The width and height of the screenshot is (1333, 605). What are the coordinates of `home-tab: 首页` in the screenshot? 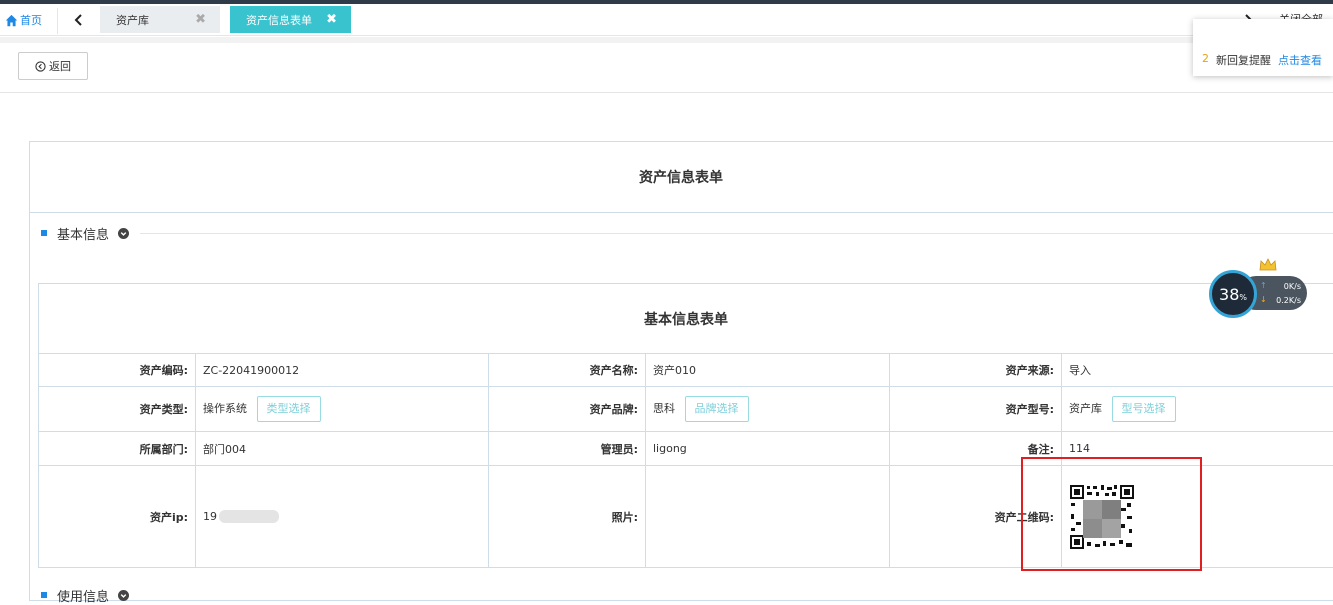 It's located at (23, 20).